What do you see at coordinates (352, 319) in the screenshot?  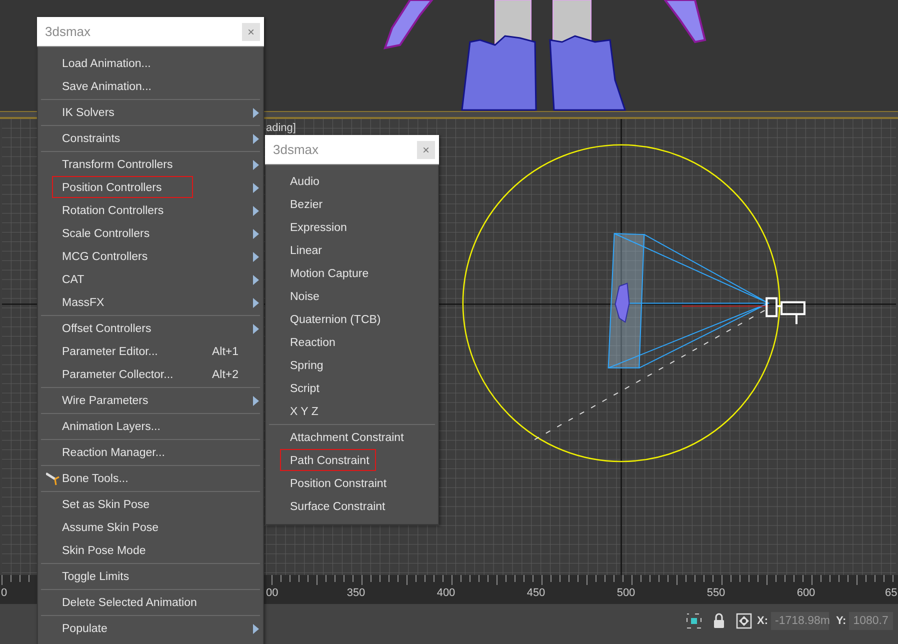 I see `menu-item: Quaternion (TCB)` at bounding box center [352, 319].